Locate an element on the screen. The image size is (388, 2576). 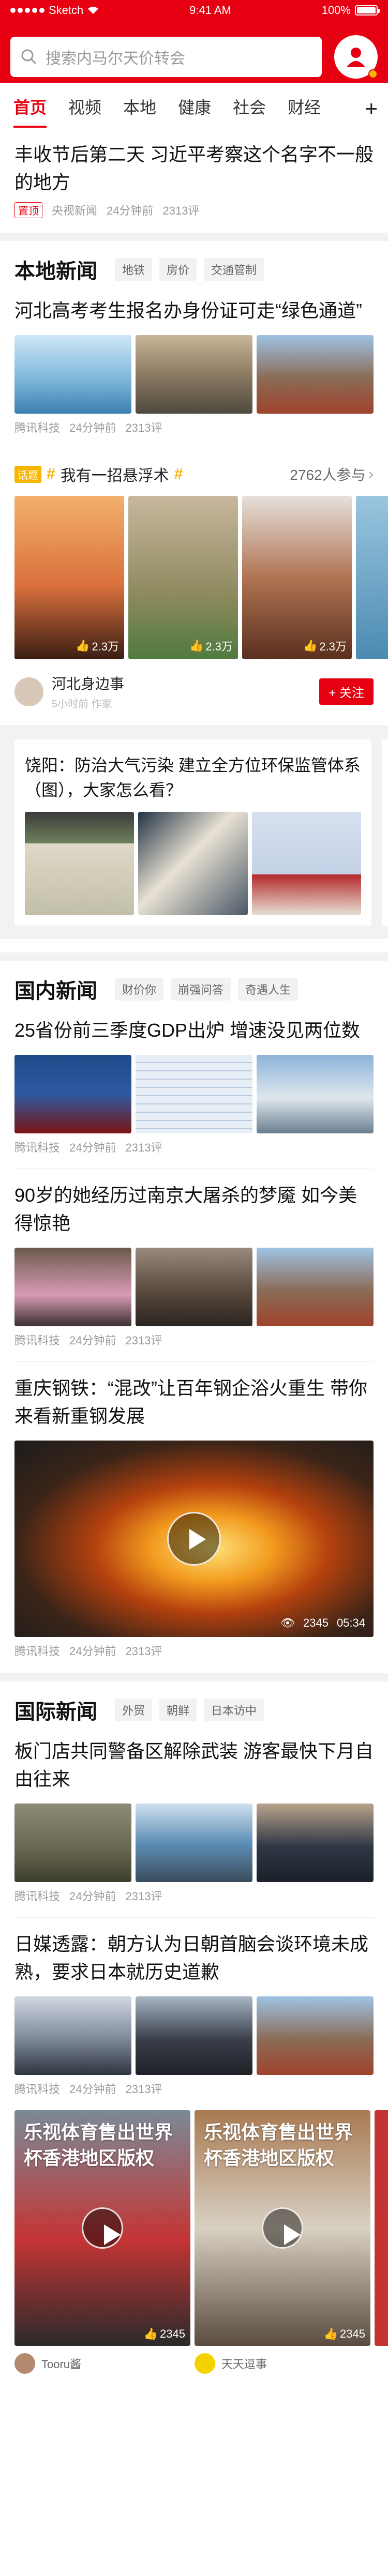
tab-society: 社会 is located at coordinates (249, 107).